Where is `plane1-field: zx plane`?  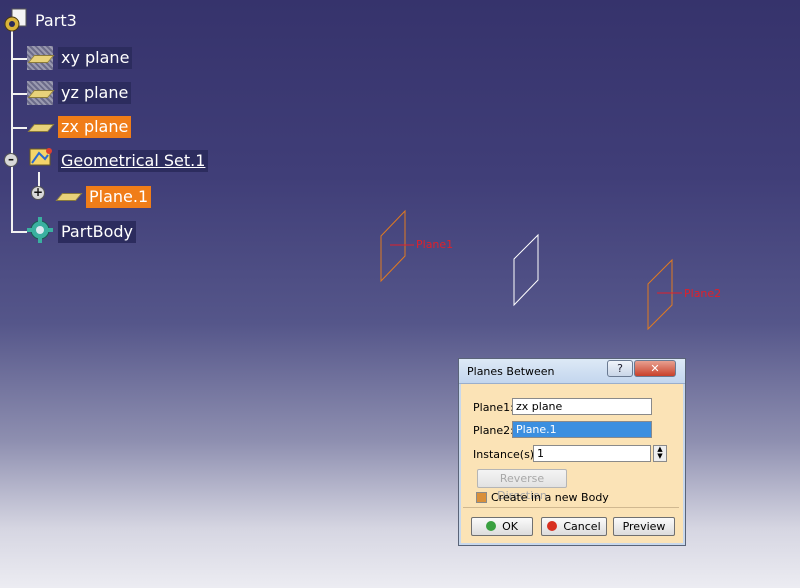 plane1-field: zx plane is located at coordinates (582, 406).